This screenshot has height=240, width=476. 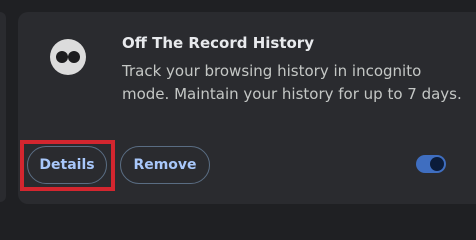 What do you see at coordinates (218, 43) in the screenshot?
I see `extension-title: Off The Record History` at bounding box center [218, 43].